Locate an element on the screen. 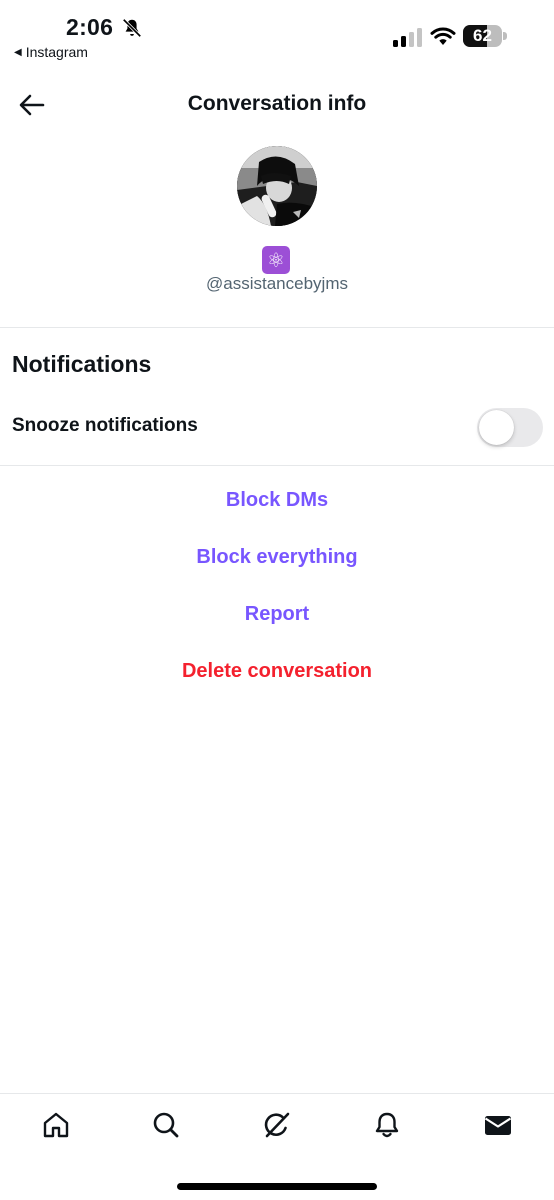 The height and width of the screenshot is (1200, 554). bell-slash-icon is located at coordinates (132, 28).